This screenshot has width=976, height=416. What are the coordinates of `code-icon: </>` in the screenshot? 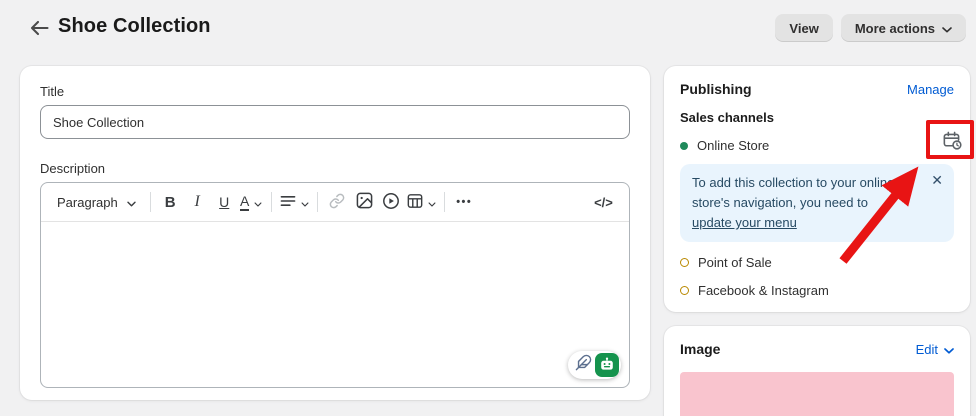 It's located at (603, 202).